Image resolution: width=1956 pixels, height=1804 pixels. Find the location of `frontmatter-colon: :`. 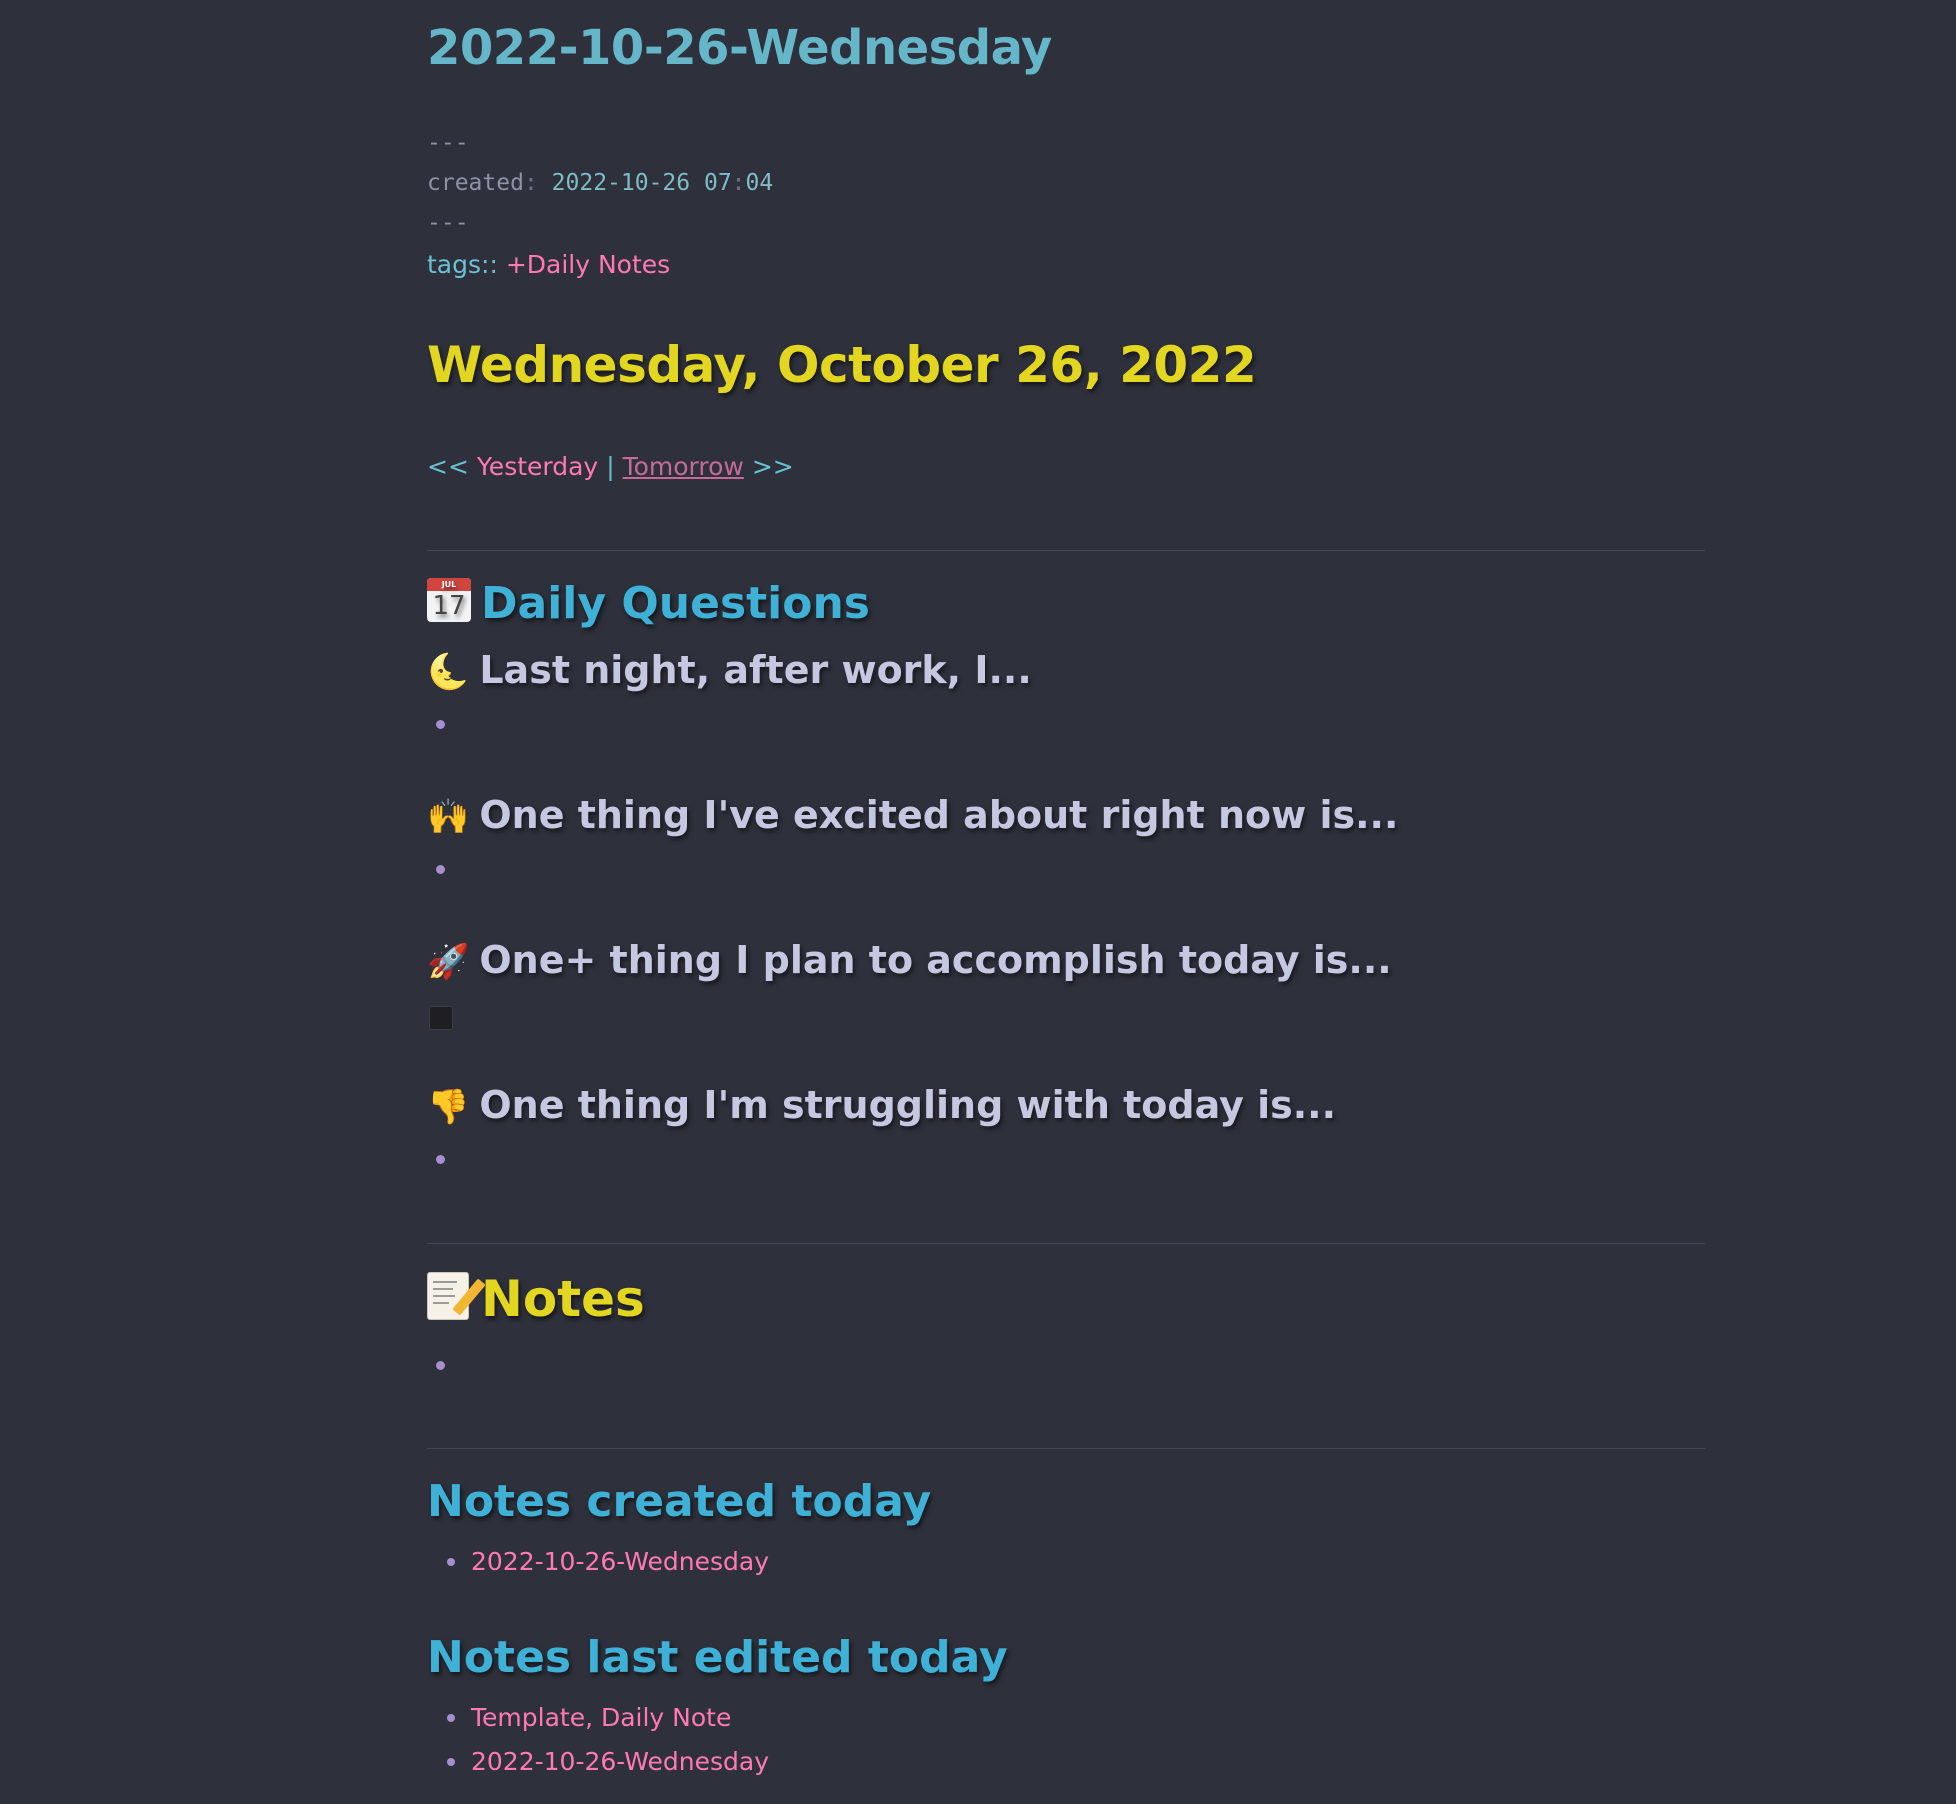

frontmatter-colon: : is located at coordinates (530, 183).